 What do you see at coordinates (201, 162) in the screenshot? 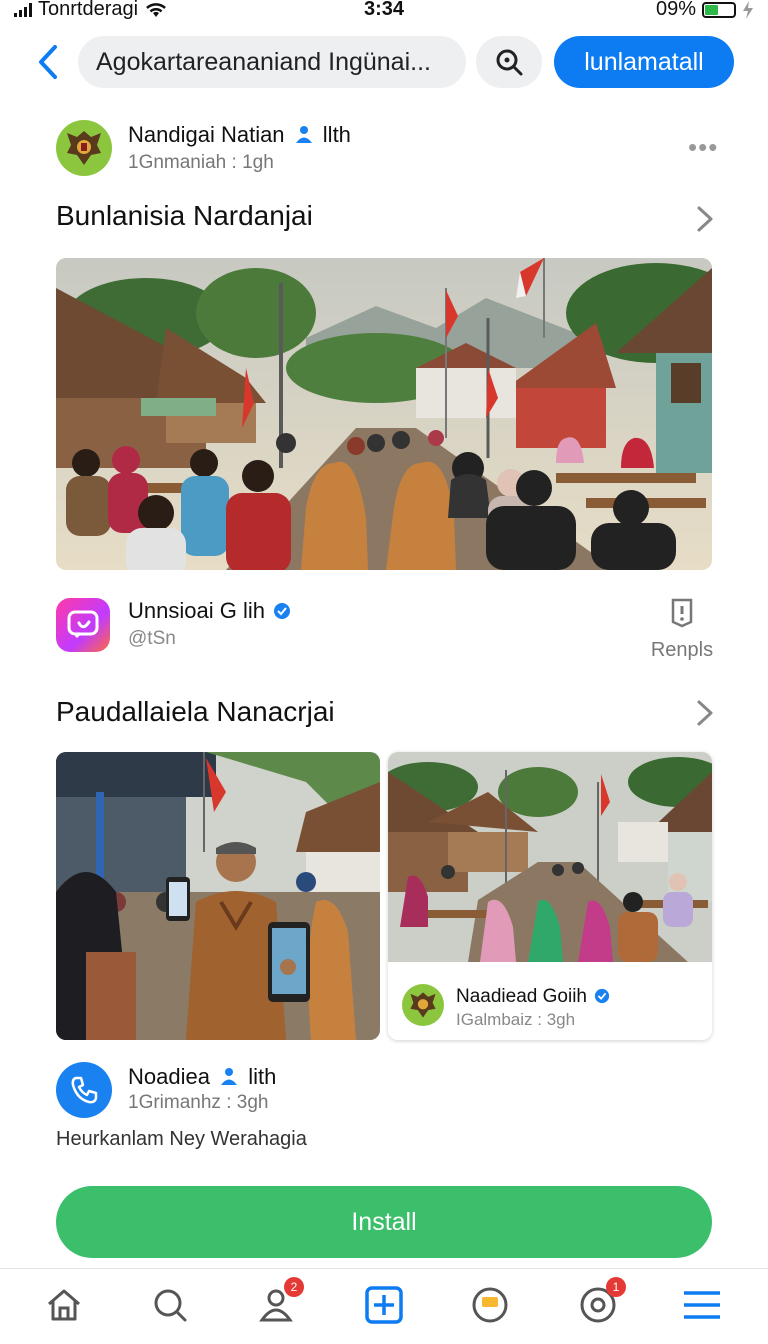
I see `author-subtitle: 1Gnmaniah : 1gh` at bounding box center [201, 162].